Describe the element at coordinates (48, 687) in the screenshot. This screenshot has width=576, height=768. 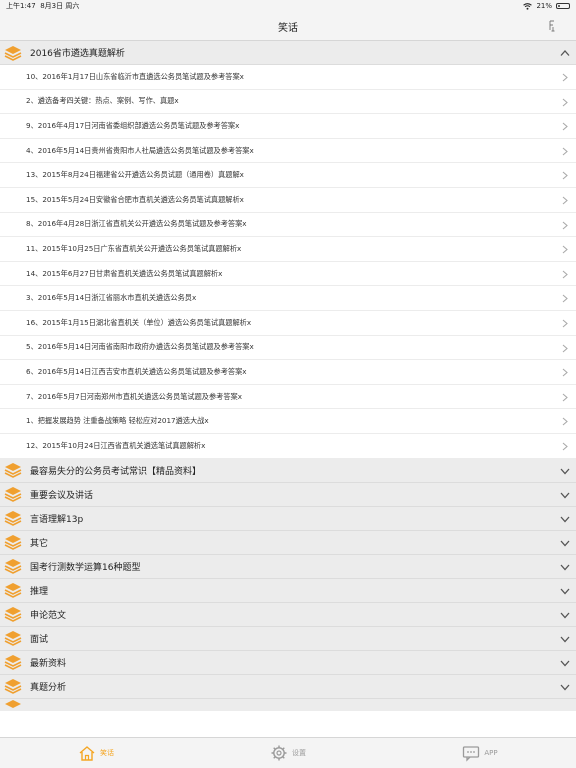
I see `section-title: 真题分析` at that location.